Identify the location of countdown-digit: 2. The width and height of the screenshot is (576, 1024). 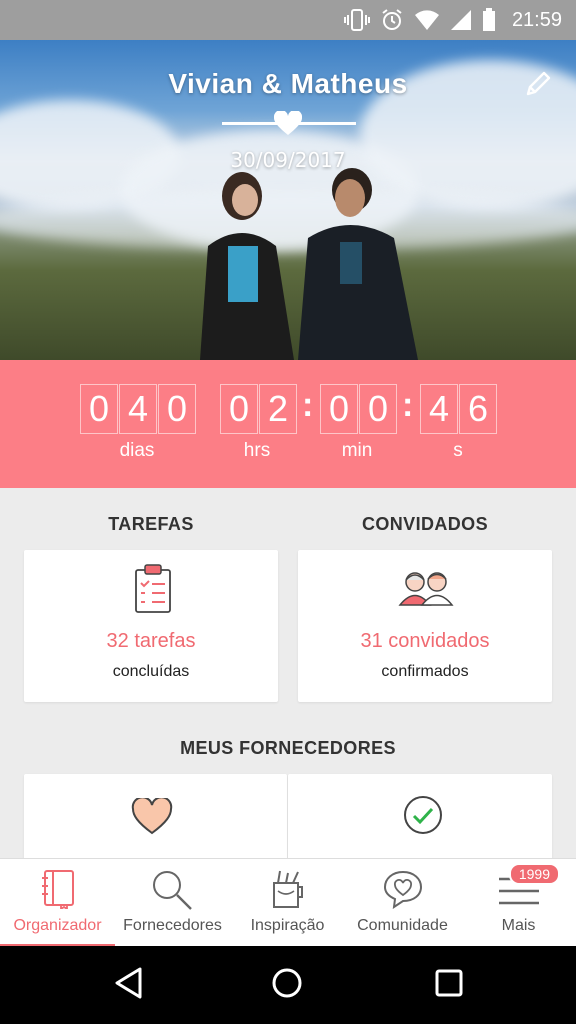
(278, 409).